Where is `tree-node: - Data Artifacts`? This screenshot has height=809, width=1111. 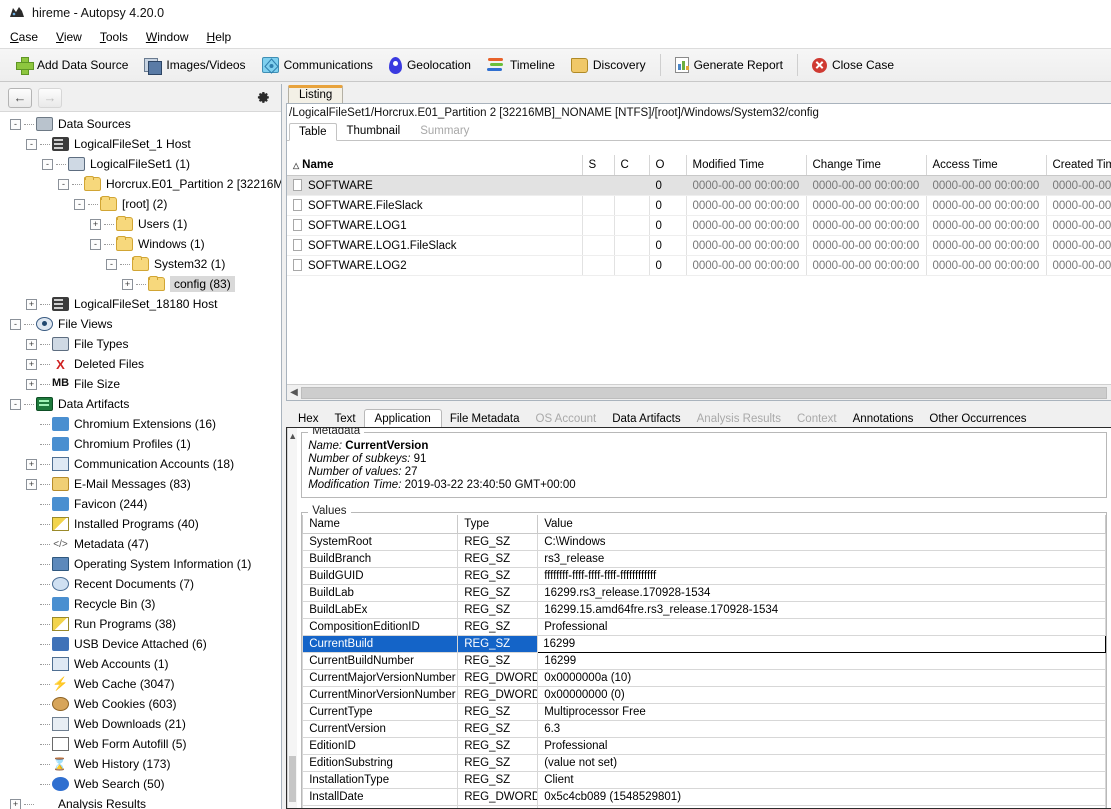
tree-node: - Data Artifacts is located at coordinates (140, 404).